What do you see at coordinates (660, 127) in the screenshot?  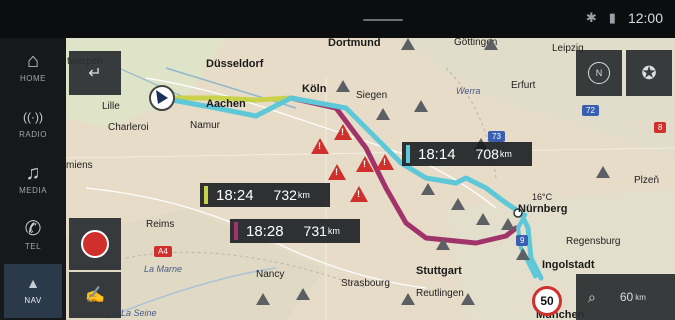 I see `road-badge: 8` at bounding box center [660, 127].